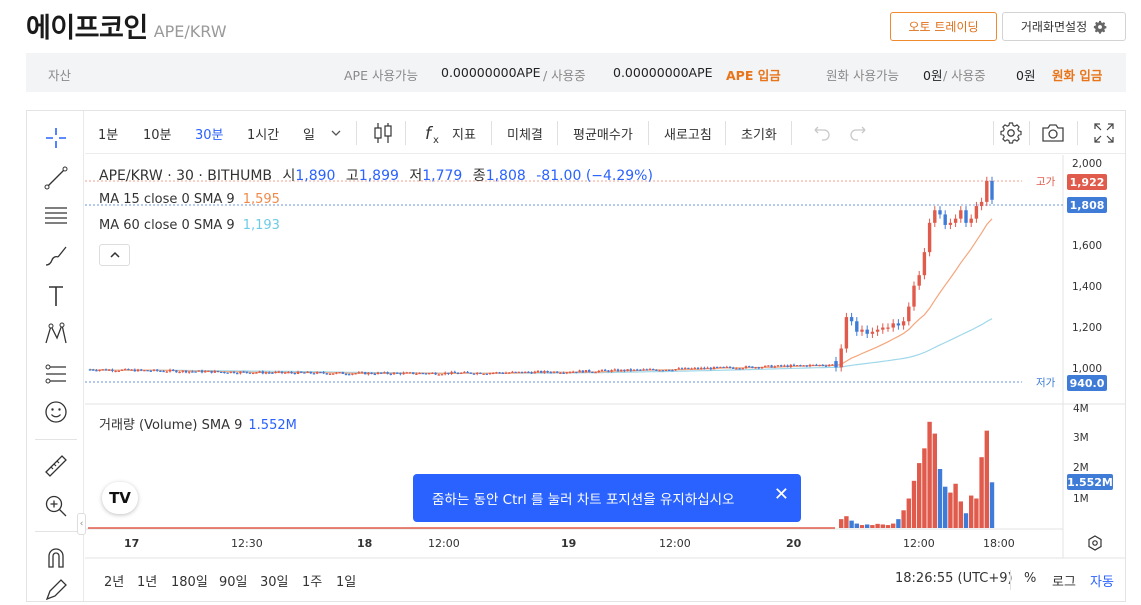  What do you see at coordinates (607, 498) in the screenshot?
I see `zoom-hint-tooltip: 줌하는 동안 Ctrl 를 눌러 차트 포지션을 유지하십시오 ✕` at bounding box center [607, 498].